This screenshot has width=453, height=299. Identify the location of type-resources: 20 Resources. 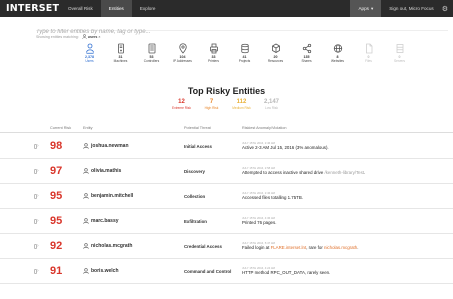
(275, 52).